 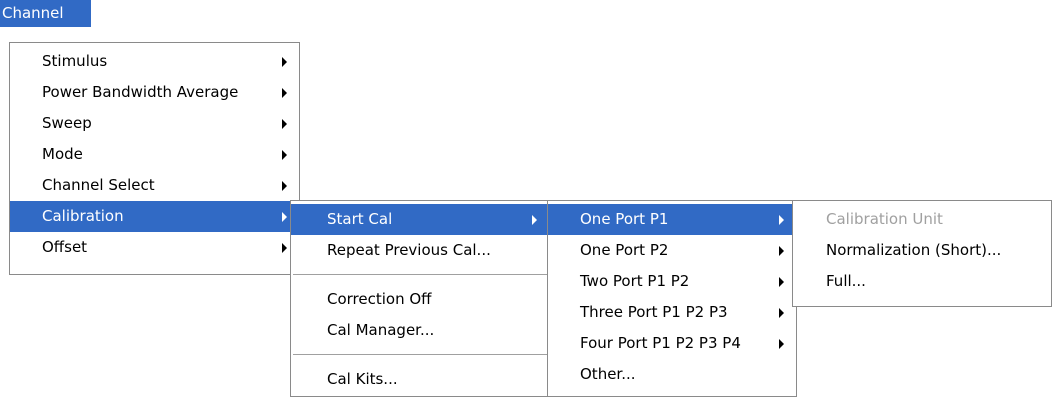 I want to click on menu-item-label: Offset, so click(x=65, y=247).